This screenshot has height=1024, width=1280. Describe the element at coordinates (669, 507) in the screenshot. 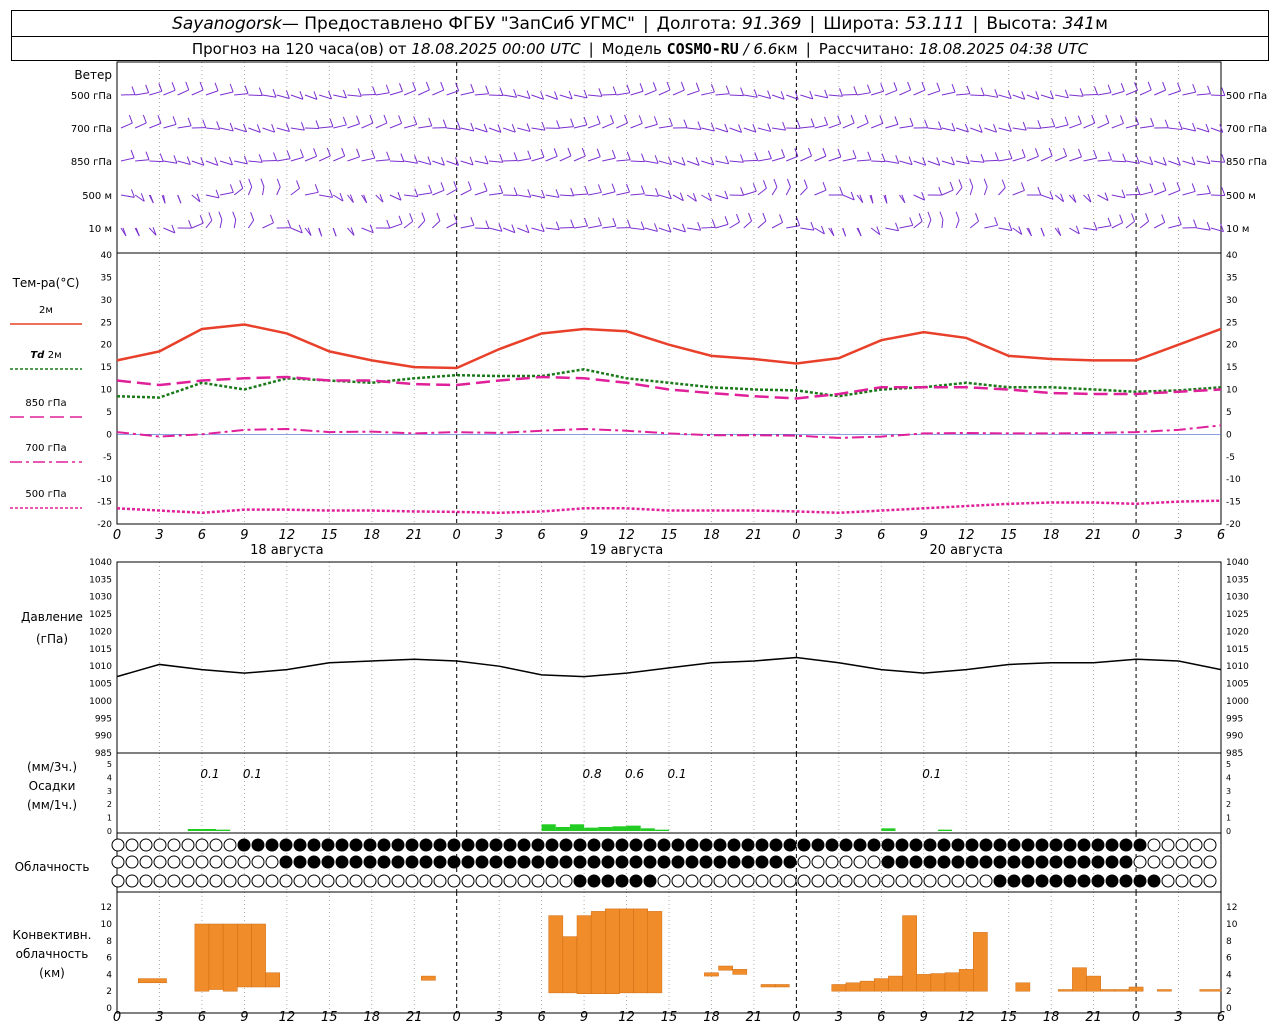

I see `temp-series-line` at that location.